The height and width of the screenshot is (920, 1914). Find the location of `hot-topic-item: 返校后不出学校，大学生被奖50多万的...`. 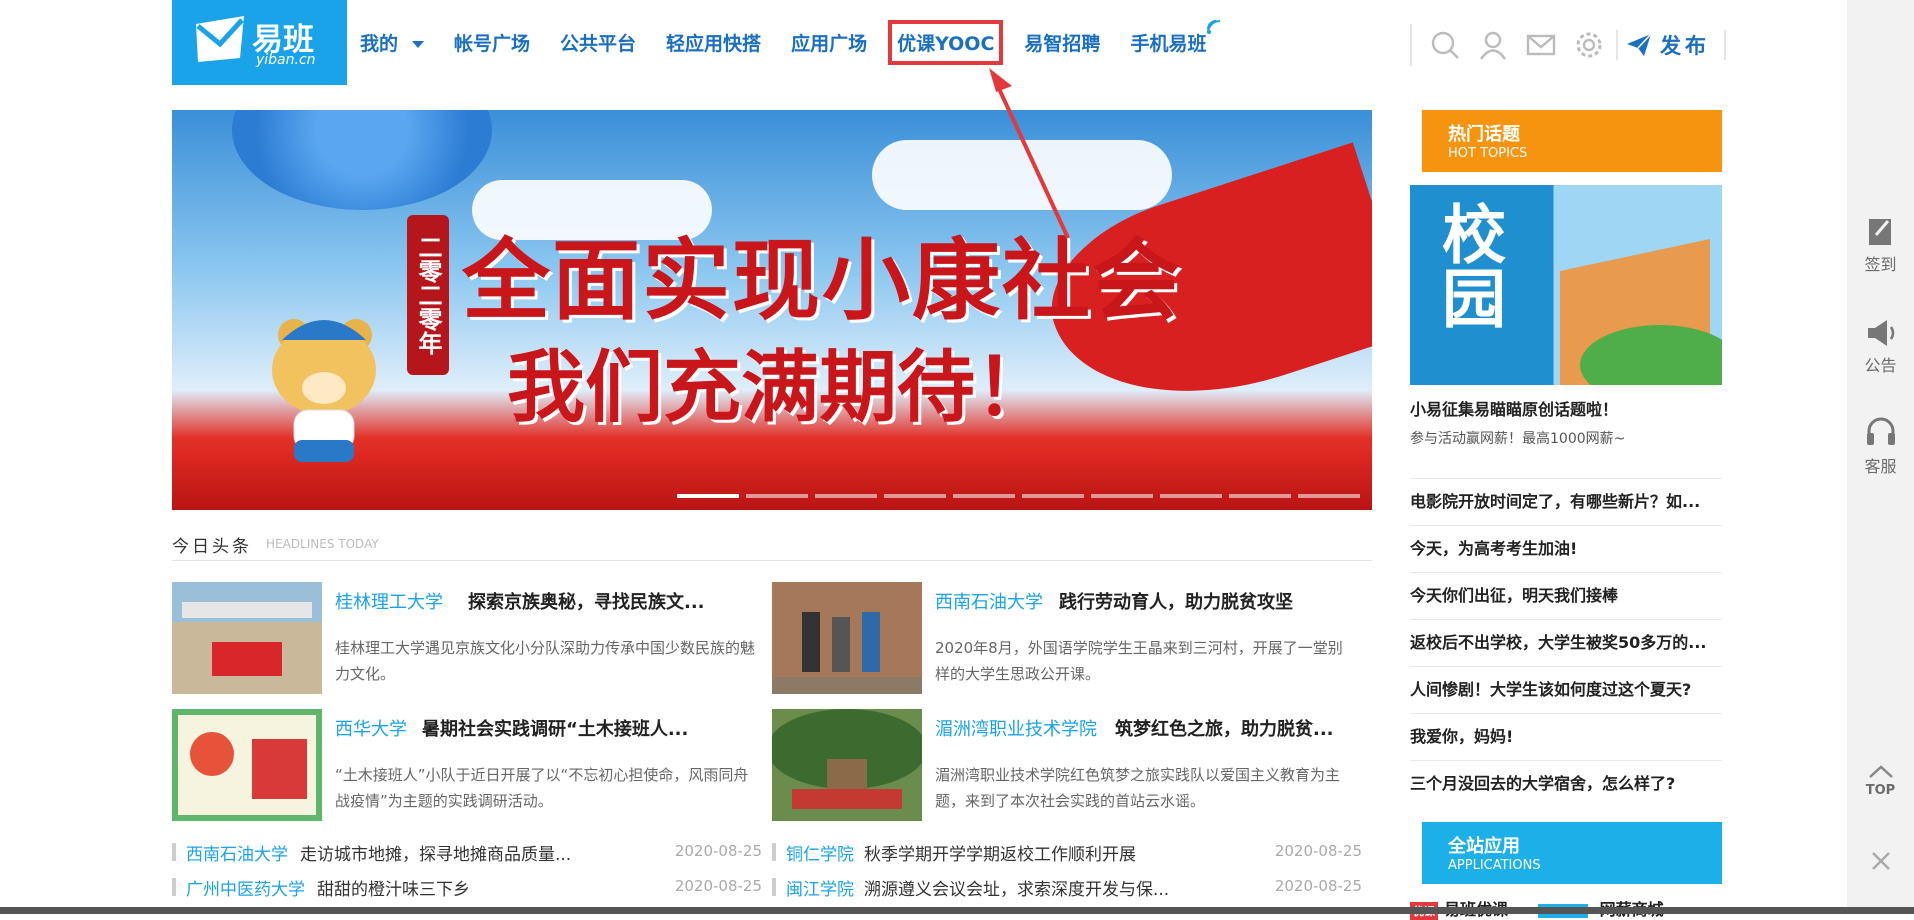

hot-topic-item: 返校后不出学校，大学生被奖50多万的... is located at coordinates (1566, 642).